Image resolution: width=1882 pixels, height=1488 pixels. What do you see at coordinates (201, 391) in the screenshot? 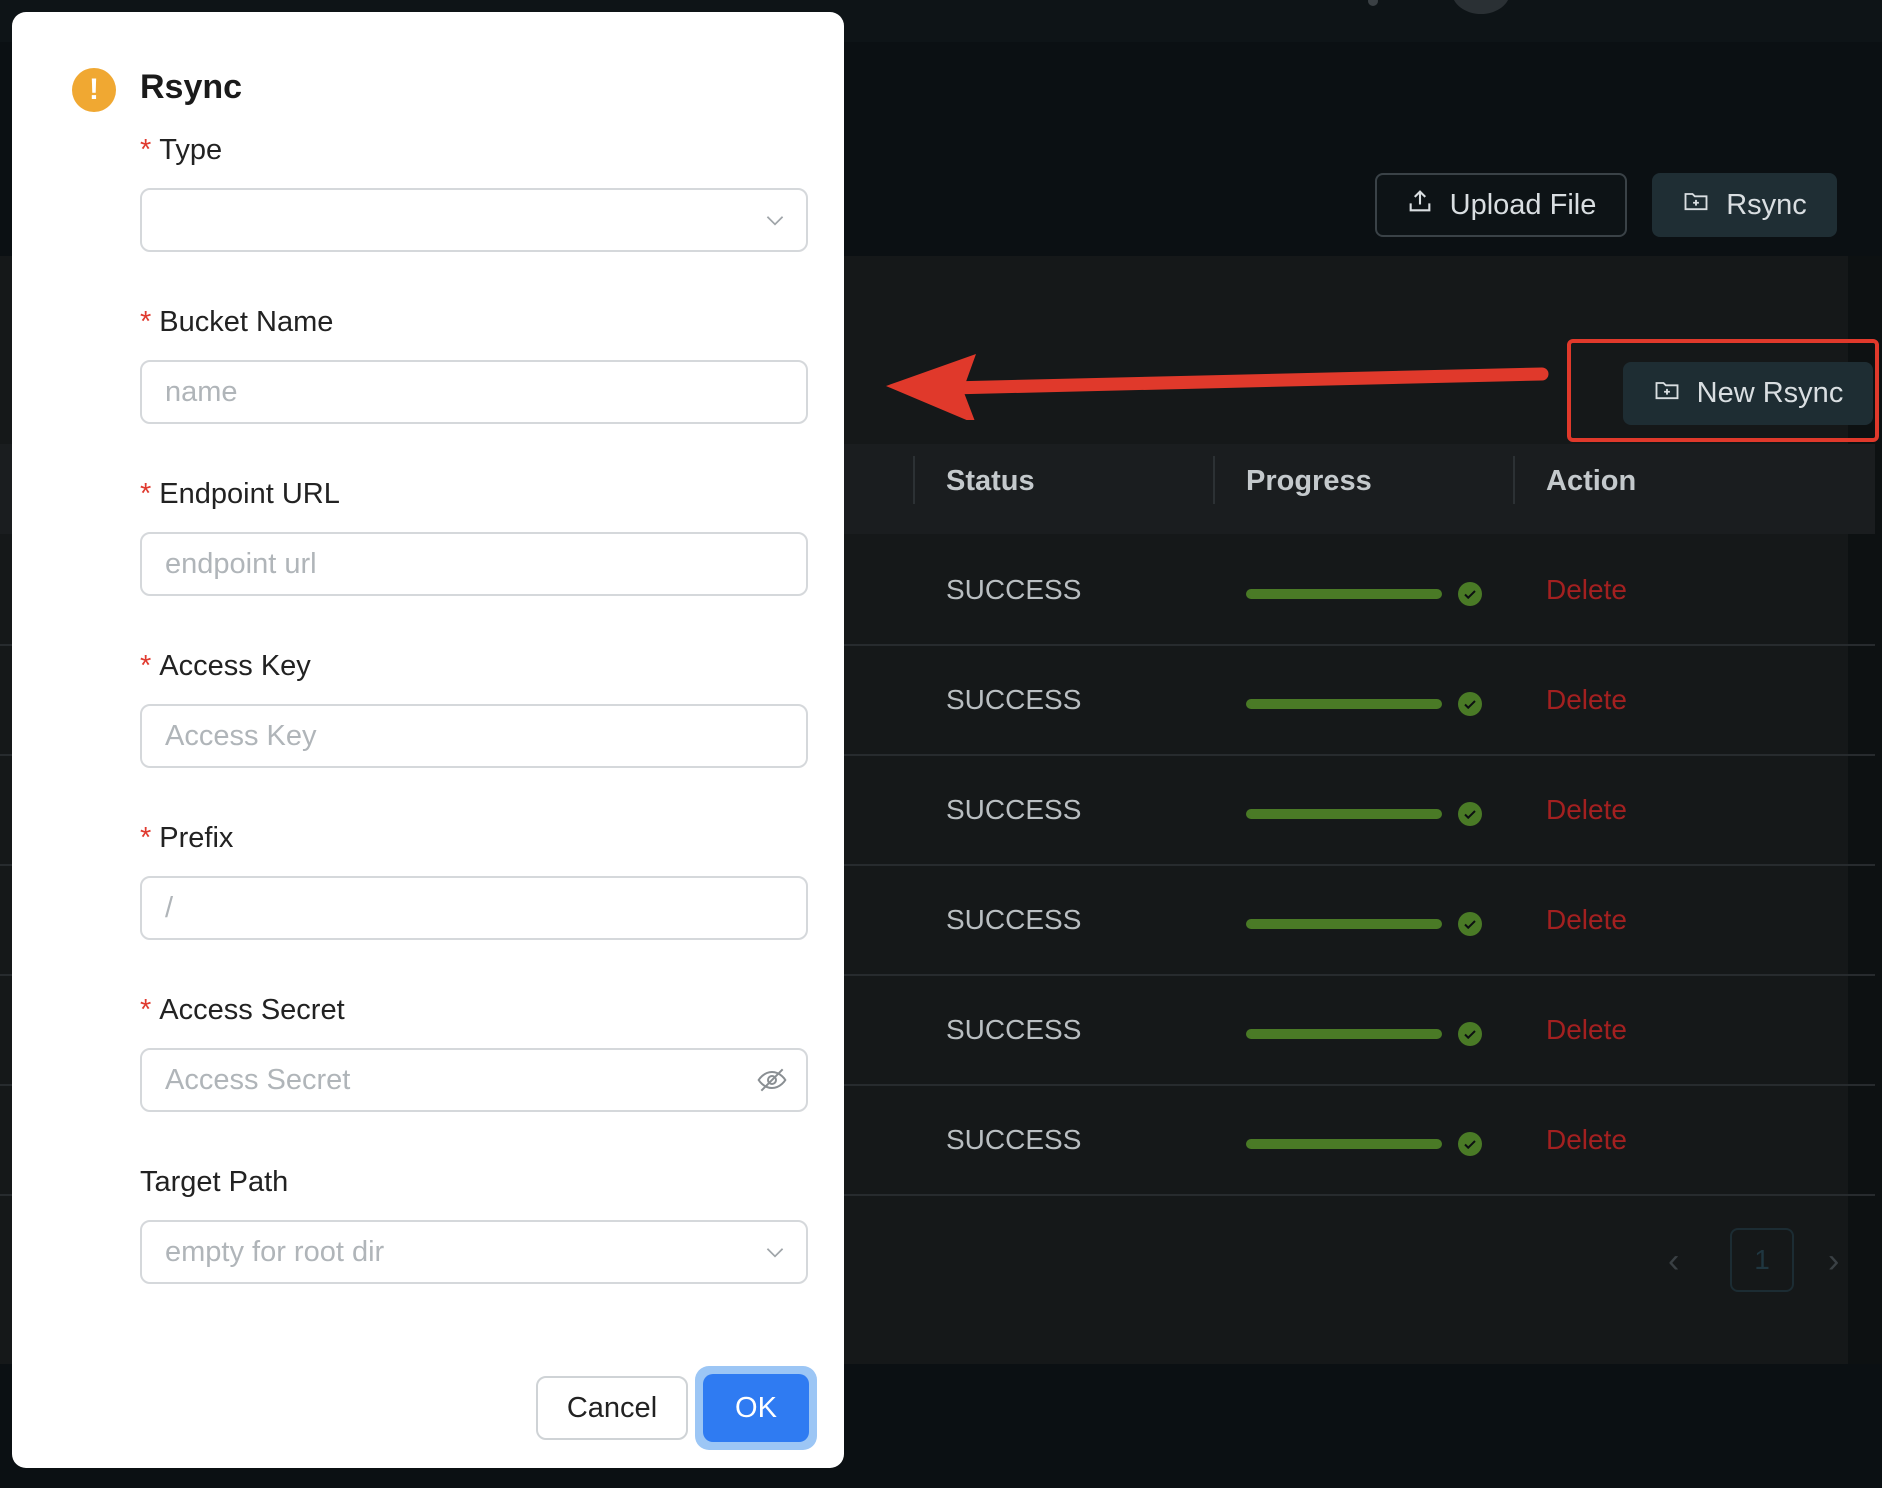
I see `bucket-name-placeholder: name` at bounding box center [201, 391].